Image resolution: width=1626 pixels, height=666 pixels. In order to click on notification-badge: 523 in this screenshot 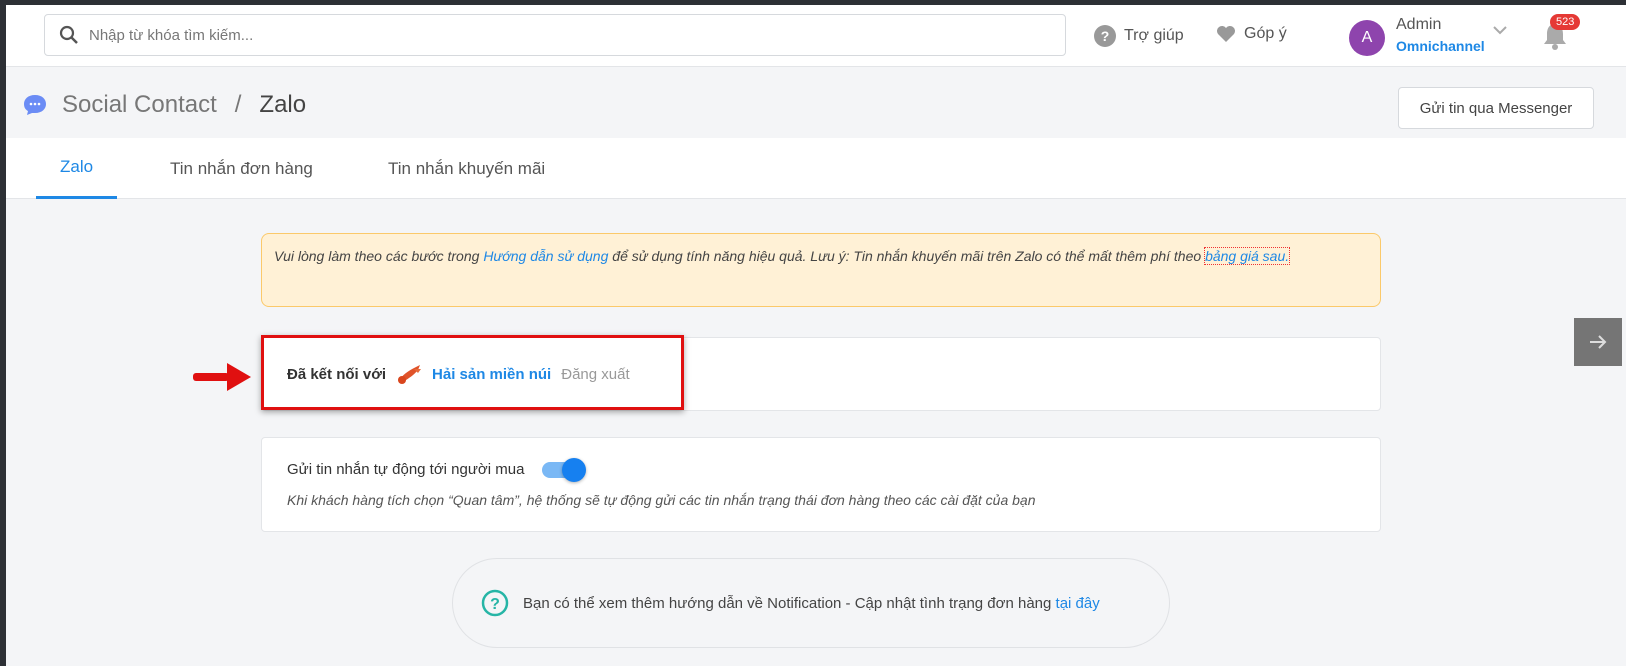, I will do `click(1565, 22)`.